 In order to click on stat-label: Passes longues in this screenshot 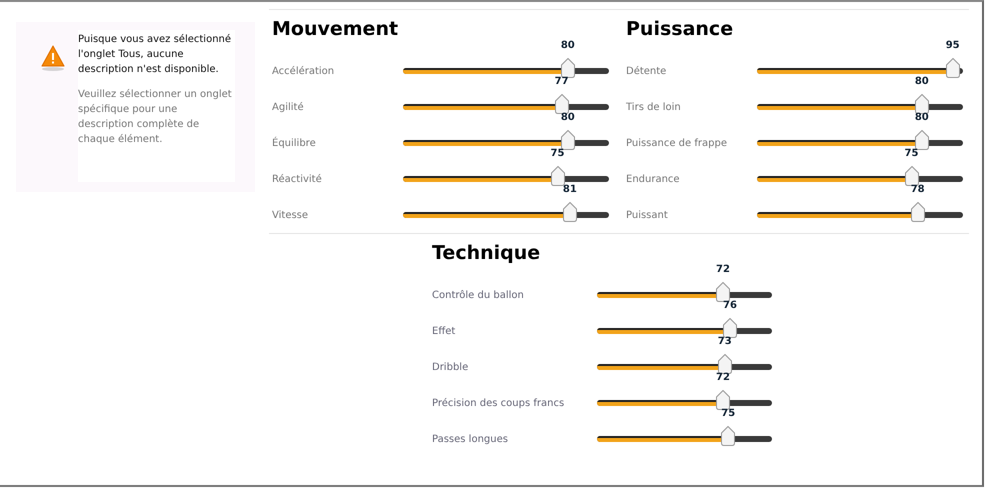, I will do `click(470, 440)`.